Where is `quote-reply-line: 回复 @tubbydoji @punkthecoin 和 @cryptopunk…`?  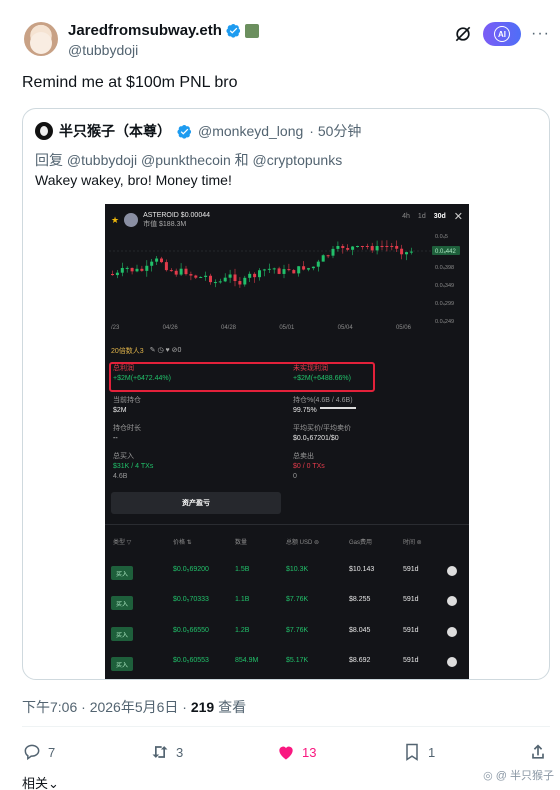 quote-reply-line: 回复 @tubbydoji @punkthecoin 和 @cryptopunk… is located at coordinates (189, 160).